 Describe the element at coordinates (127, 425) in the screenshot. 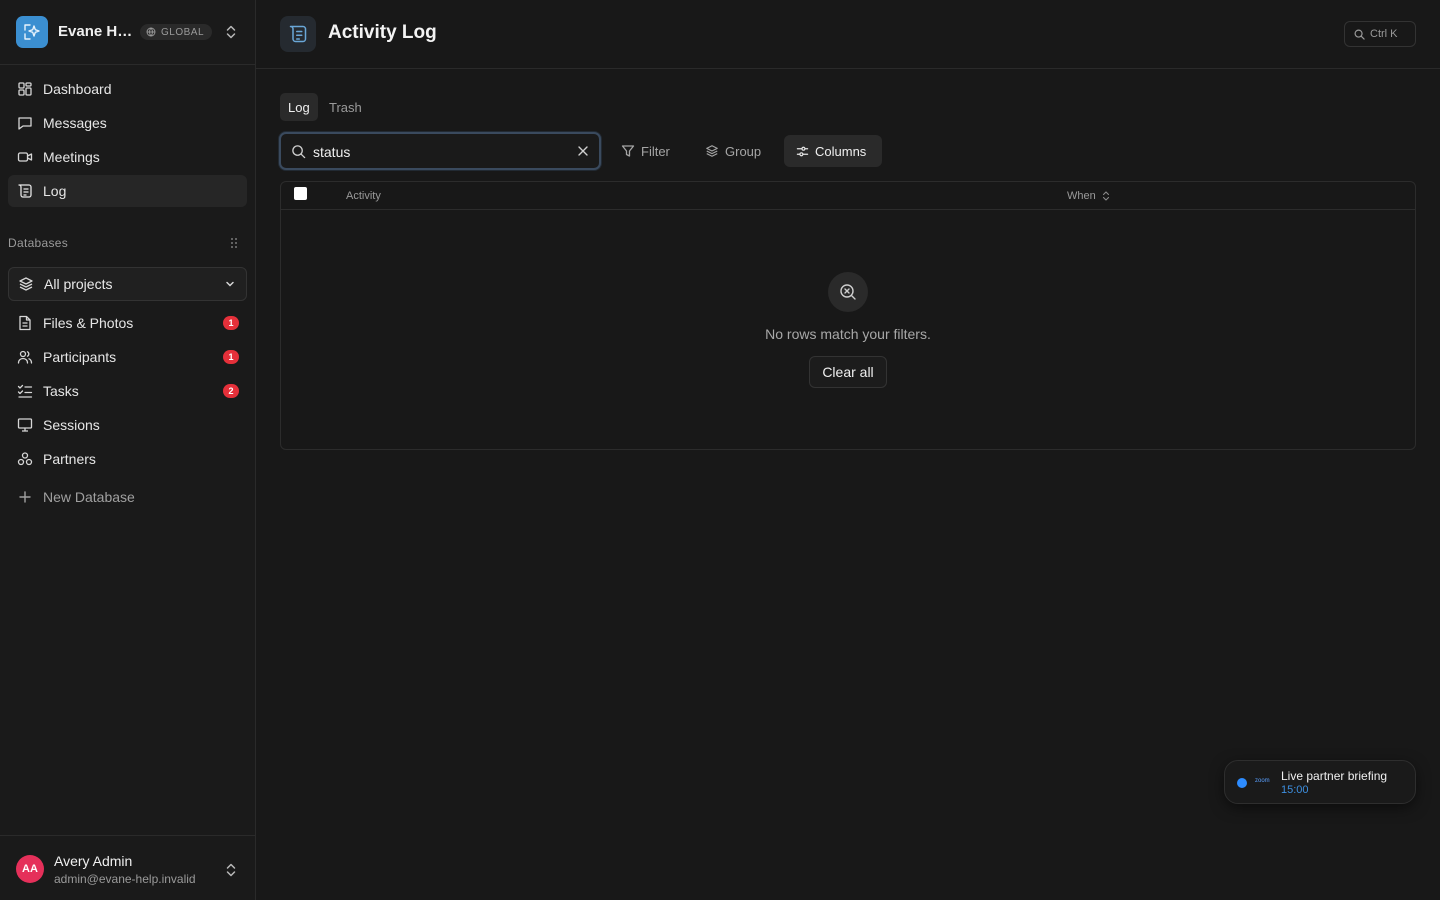

I see `sidebar-item-sessions: Sessions` at that location.